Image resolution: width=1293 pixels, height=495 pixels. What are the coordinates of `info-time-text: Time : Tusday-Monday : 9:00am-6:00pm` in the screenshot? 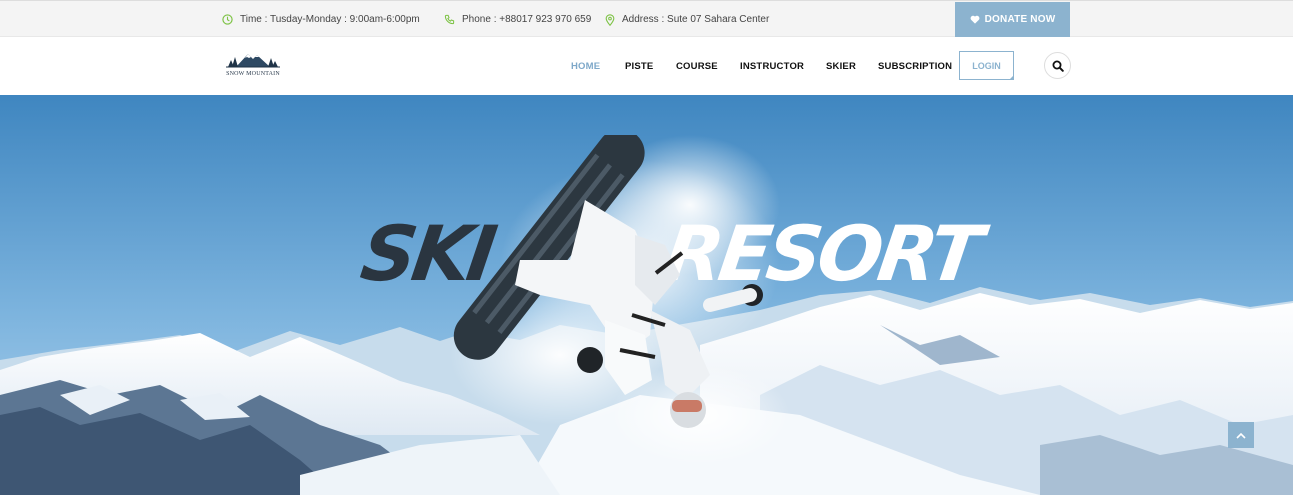 It's located at (330, 19).